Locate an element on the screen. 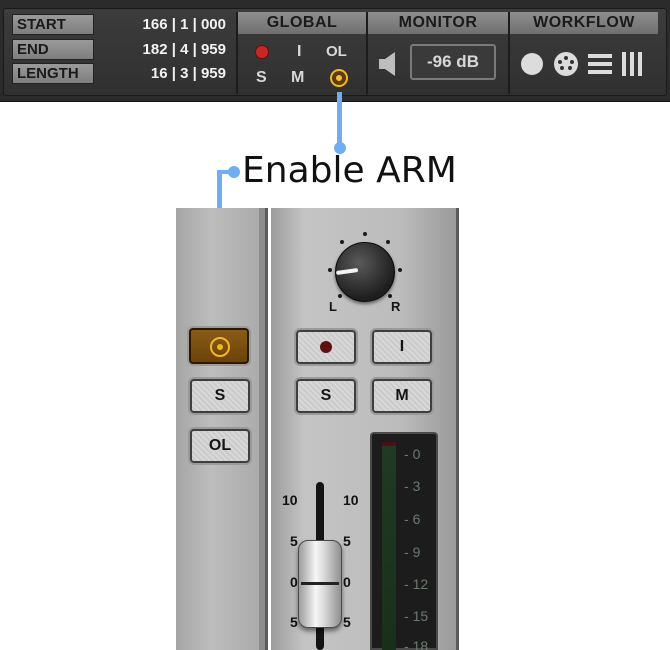  strip-arm-button is located at coordinates (219, 346).